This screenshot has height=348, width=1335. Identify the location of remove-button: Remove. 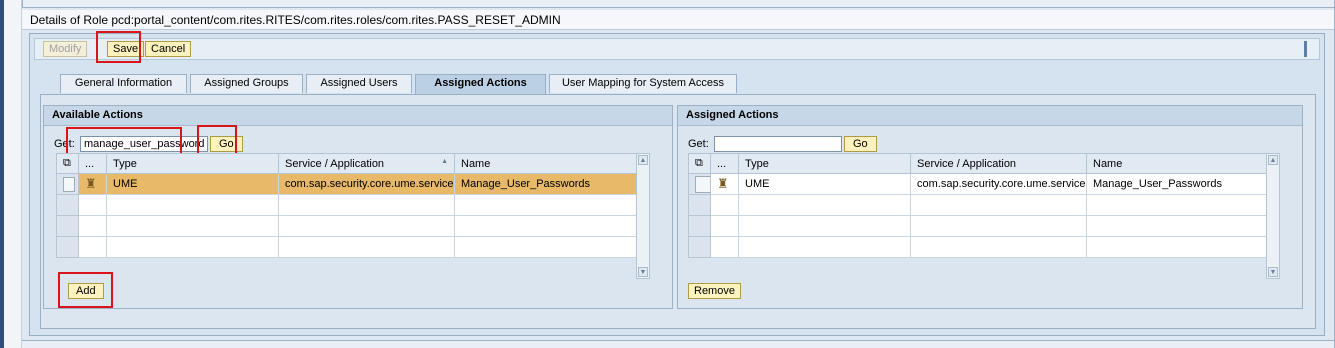
(714, 291).